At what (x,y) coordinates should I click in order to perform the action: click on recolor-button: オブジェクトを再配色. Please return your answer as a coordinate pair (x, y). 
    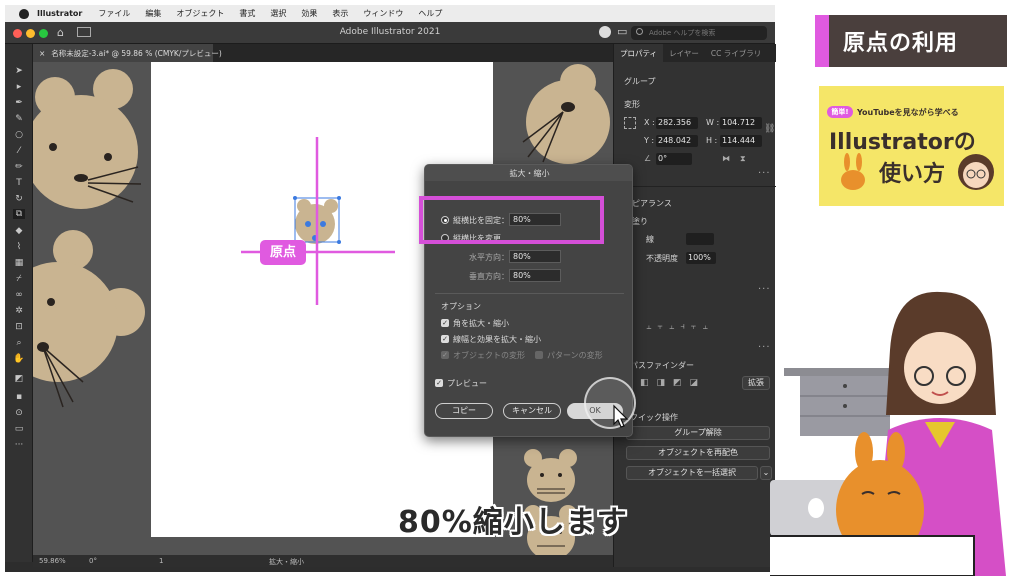
    Looking at the image, I should click on (698, 453).